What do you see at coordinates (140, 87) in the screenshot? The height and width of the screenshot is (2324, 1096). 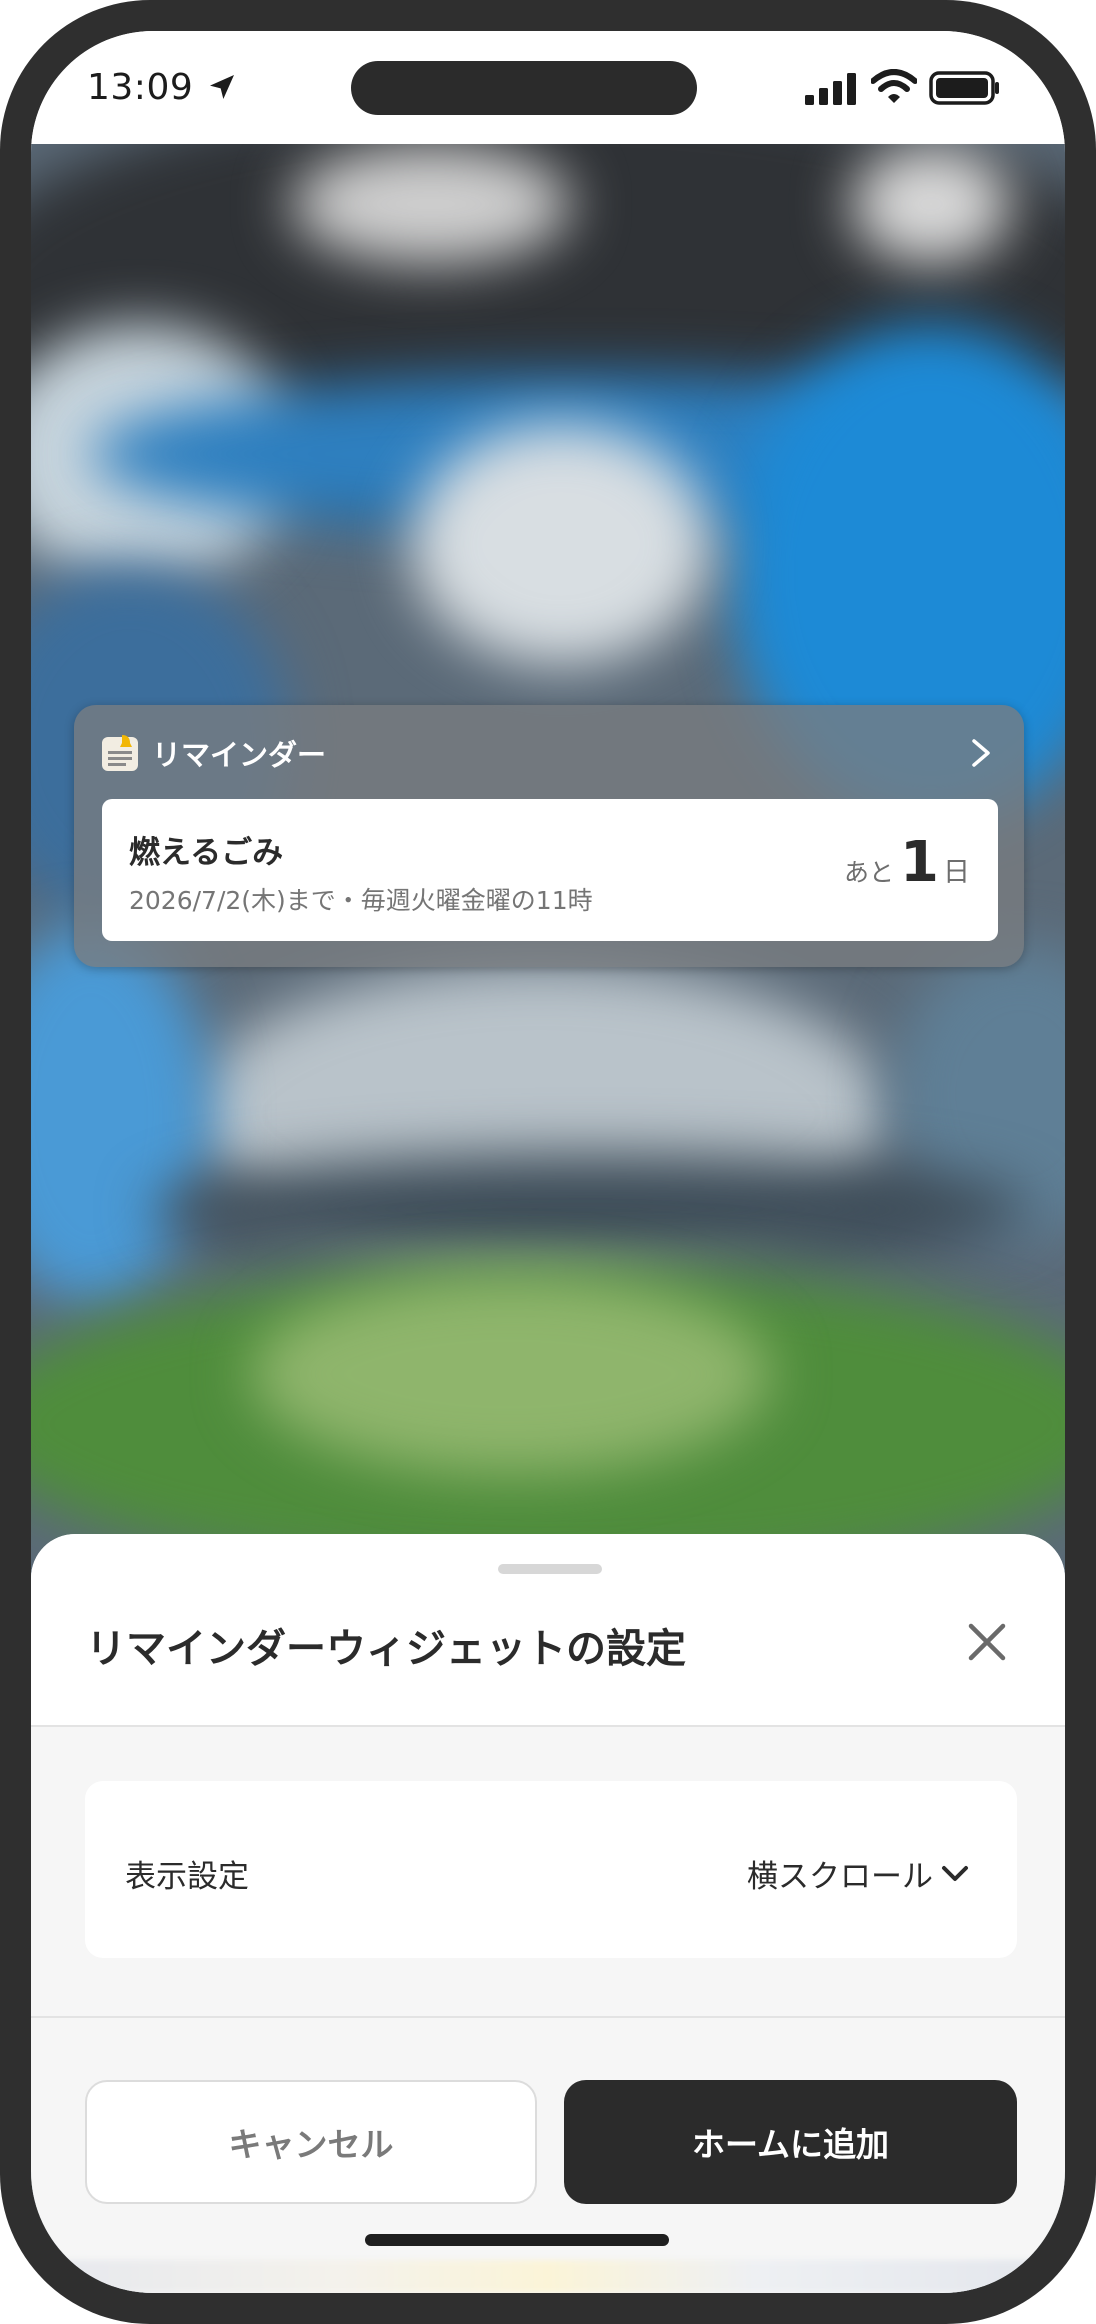 I see `status-time: 13:09` at bounding box center [140, 87].